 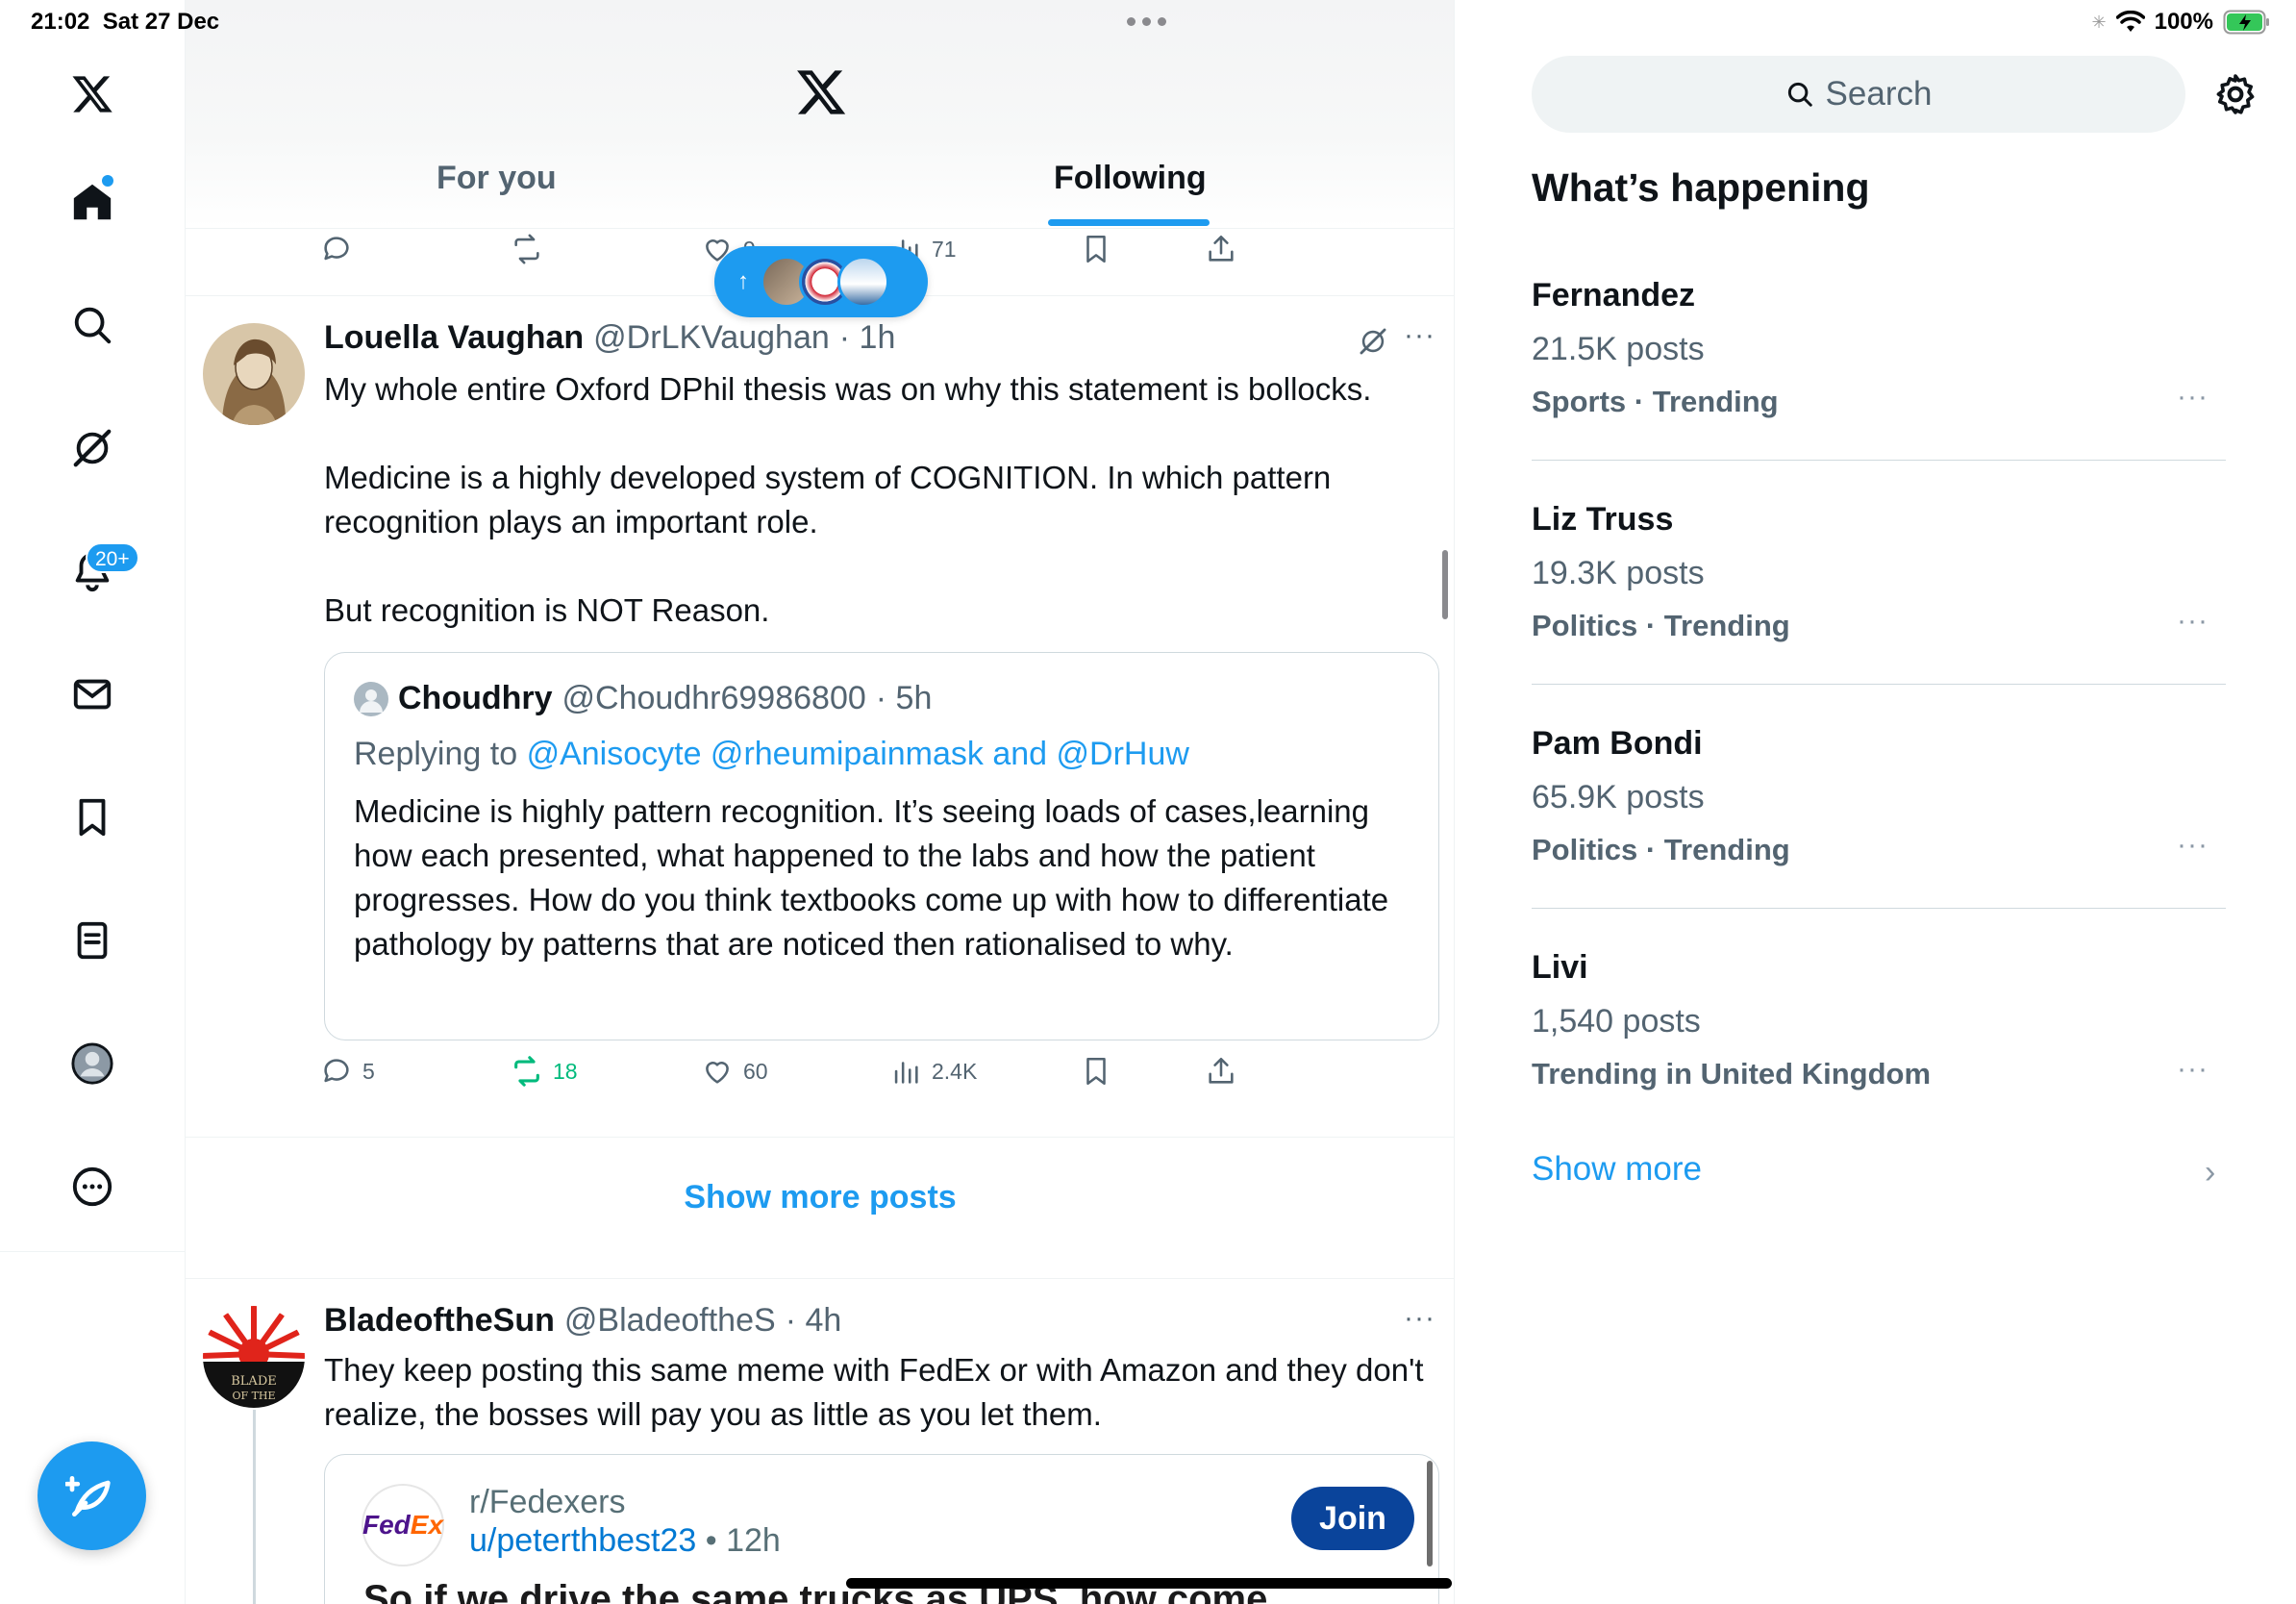 What do you see at coordinates (368, 1071) in the screenshot?
I see `reply-count: 5` at bounding box center [368, 1071].